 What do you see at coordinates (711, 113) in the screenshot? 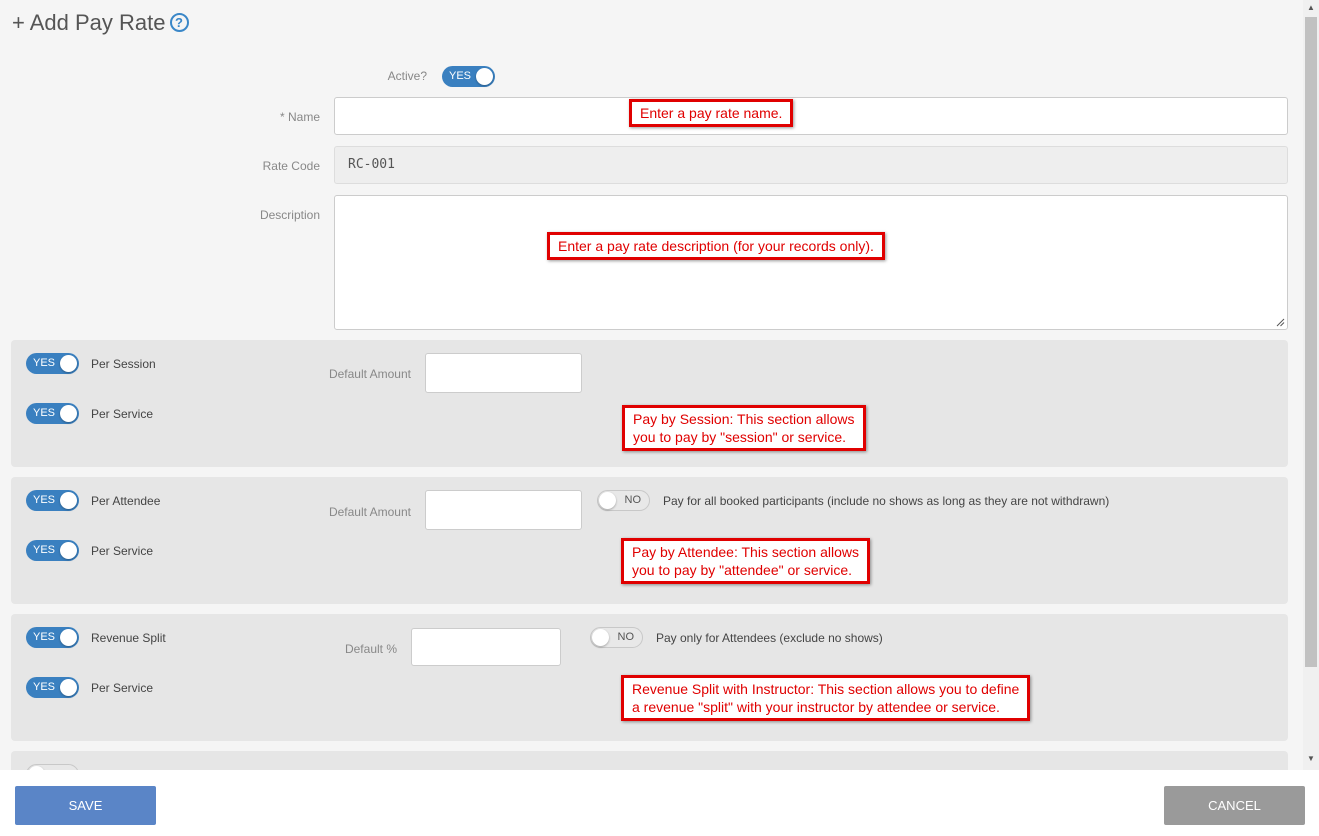
I see `name-callout: Enter a pay rate name.` at bounding box center [711, 113].